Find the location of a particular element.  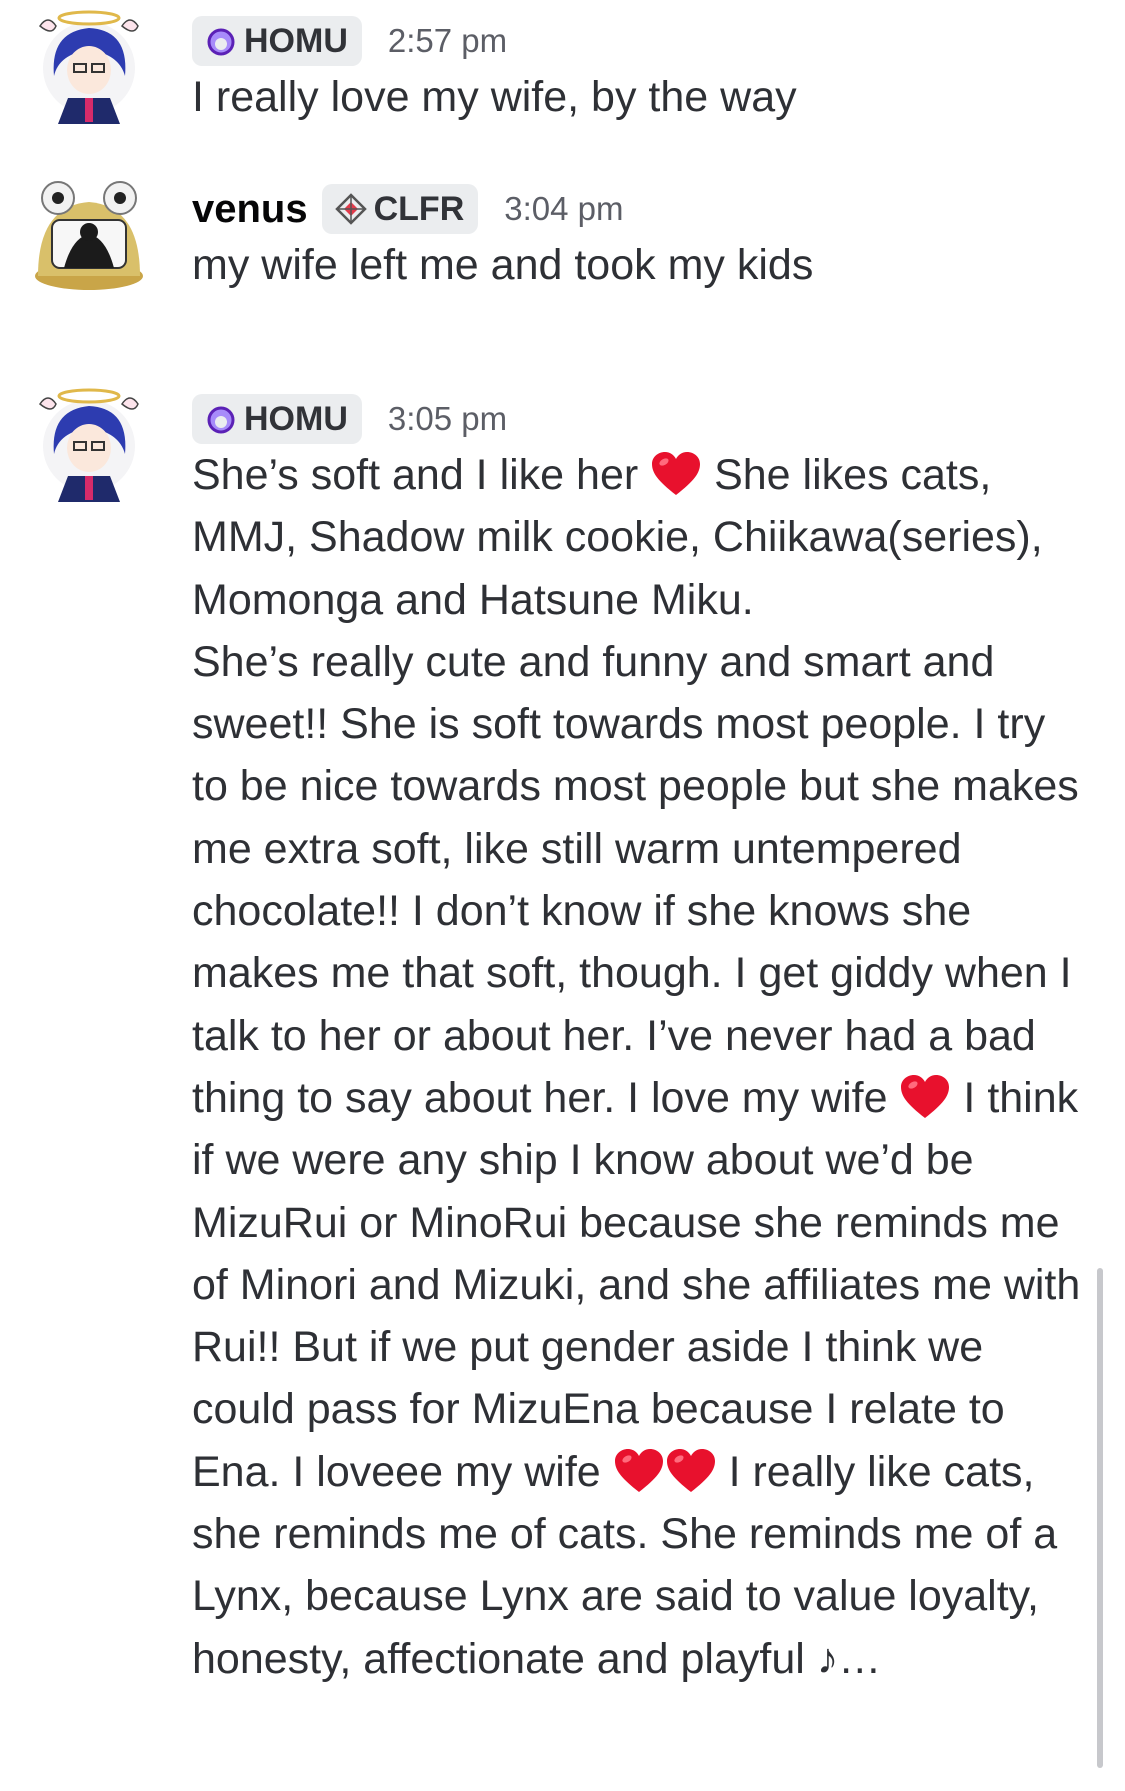

timestamp: 2:57 pm is located at coordinates (447, 41).